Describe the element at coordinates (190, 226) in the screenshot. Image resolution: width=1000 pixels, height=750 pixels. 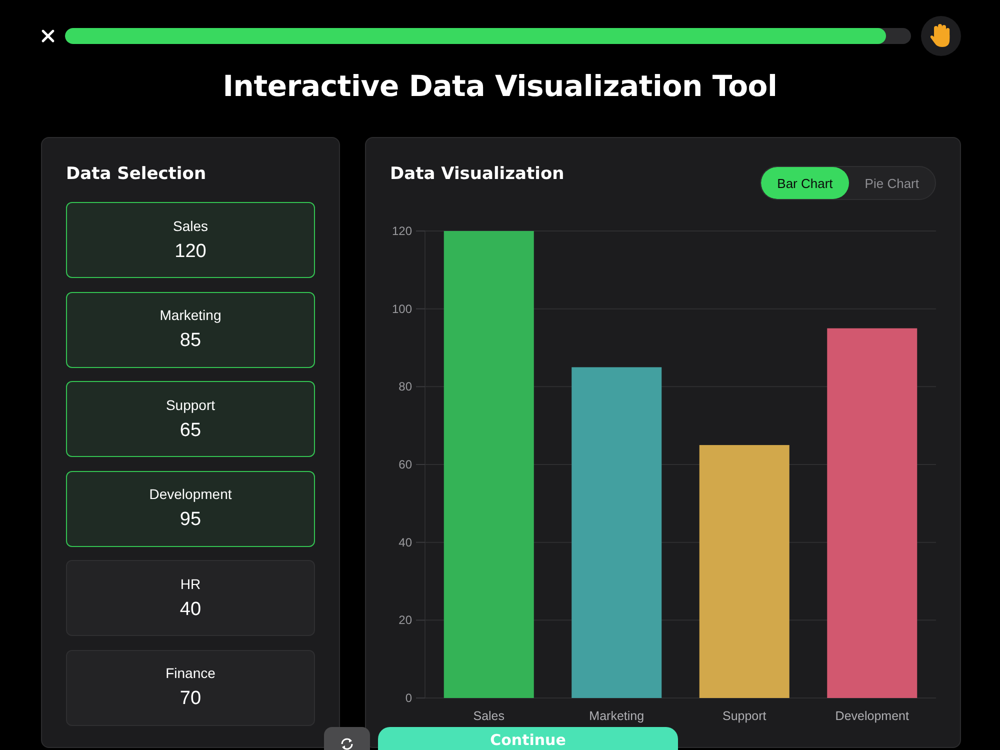
I see `card-label: Sales` at that location.